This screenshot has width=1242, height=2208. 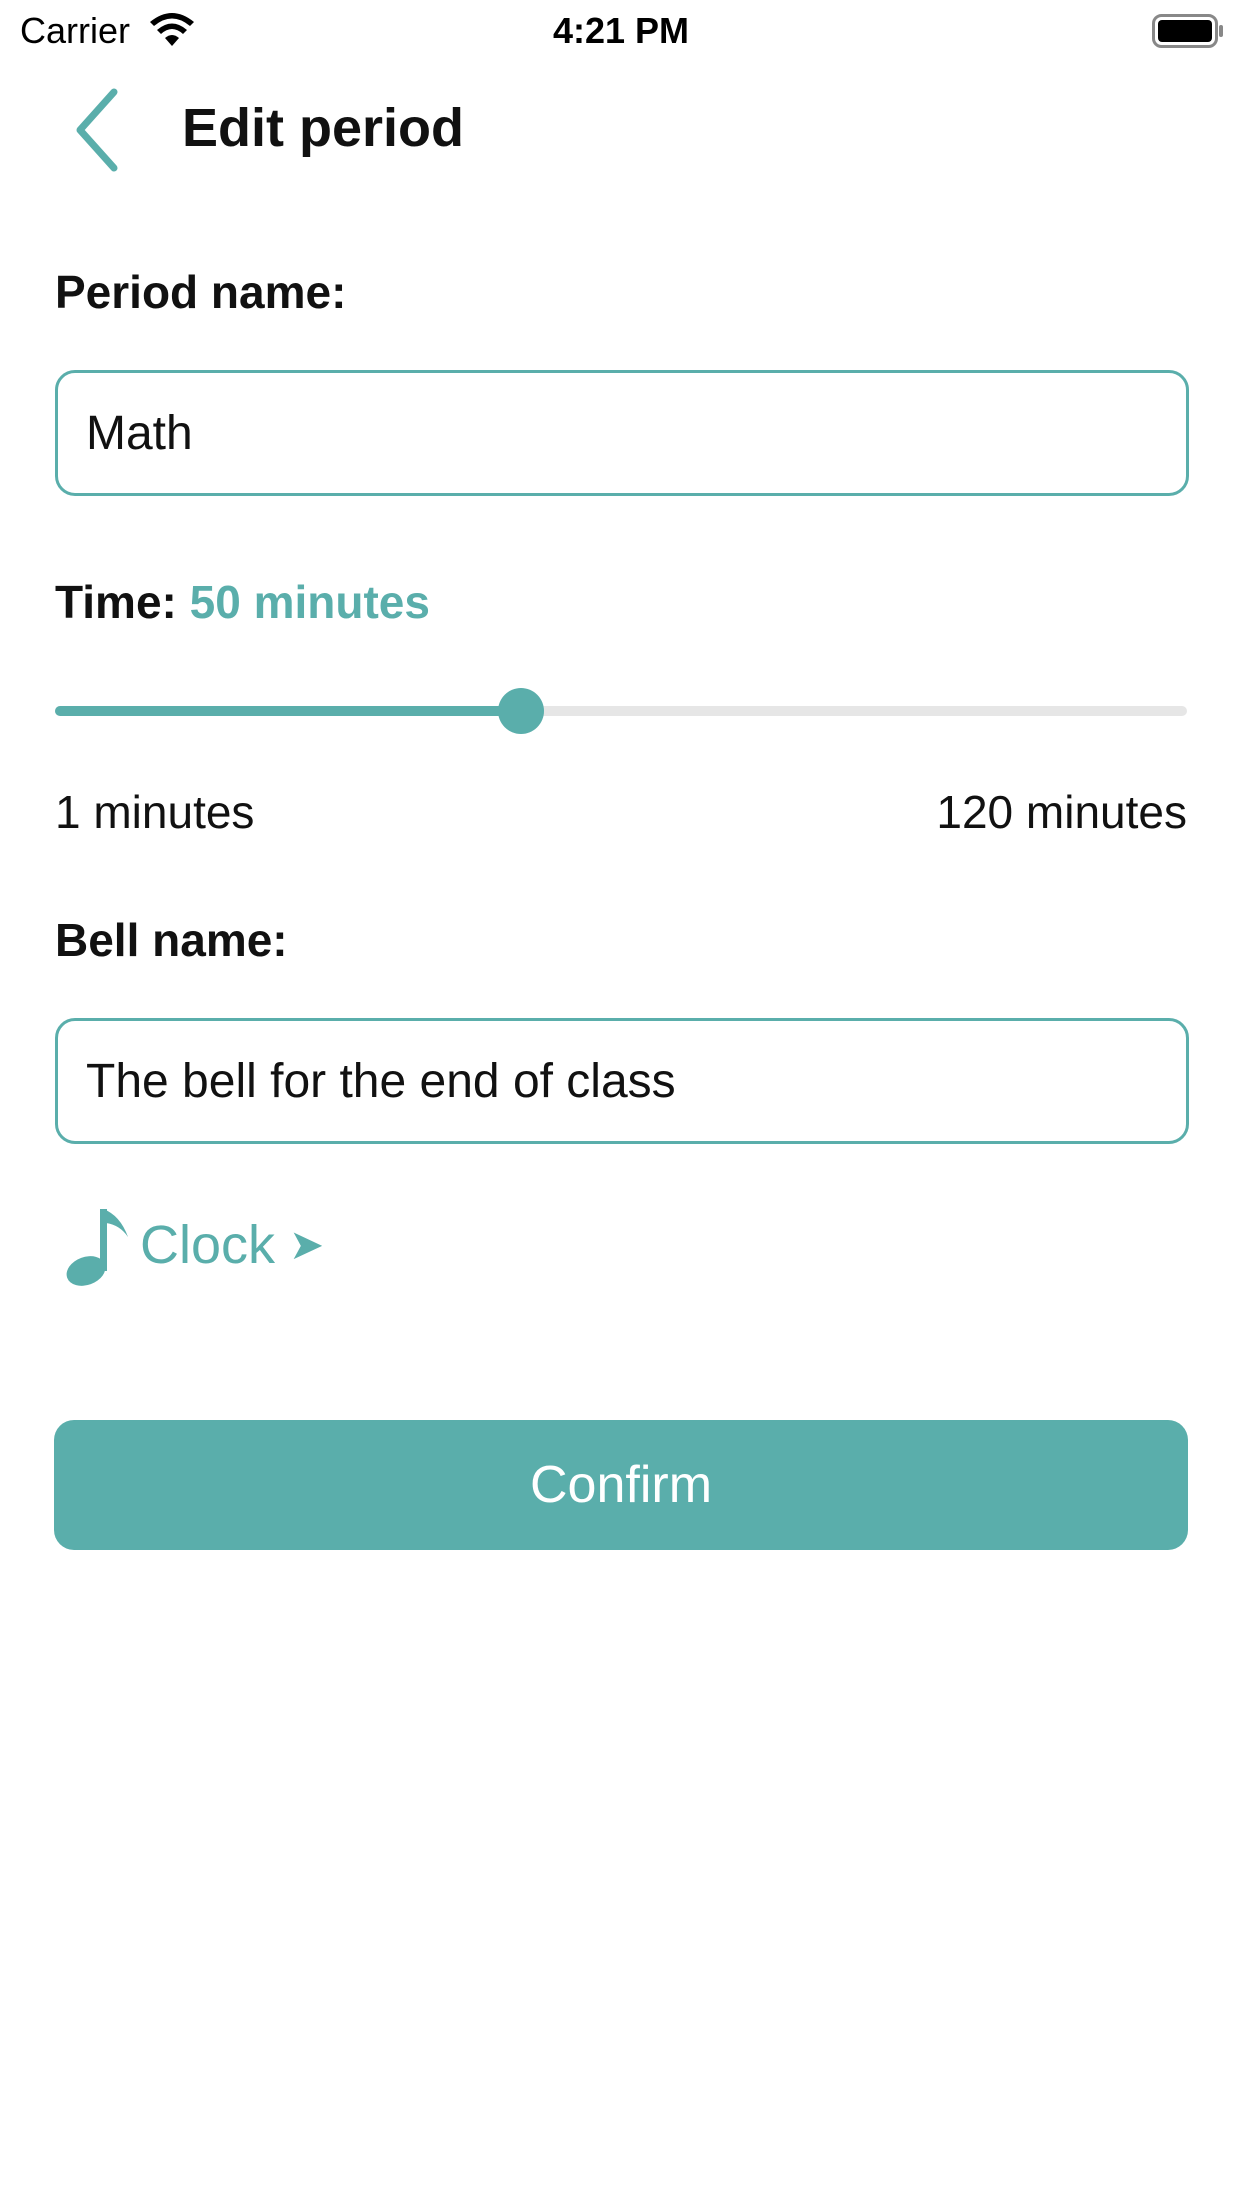 I want to click on time-row: Time: 50 minutes, so click(x=242, y=602).